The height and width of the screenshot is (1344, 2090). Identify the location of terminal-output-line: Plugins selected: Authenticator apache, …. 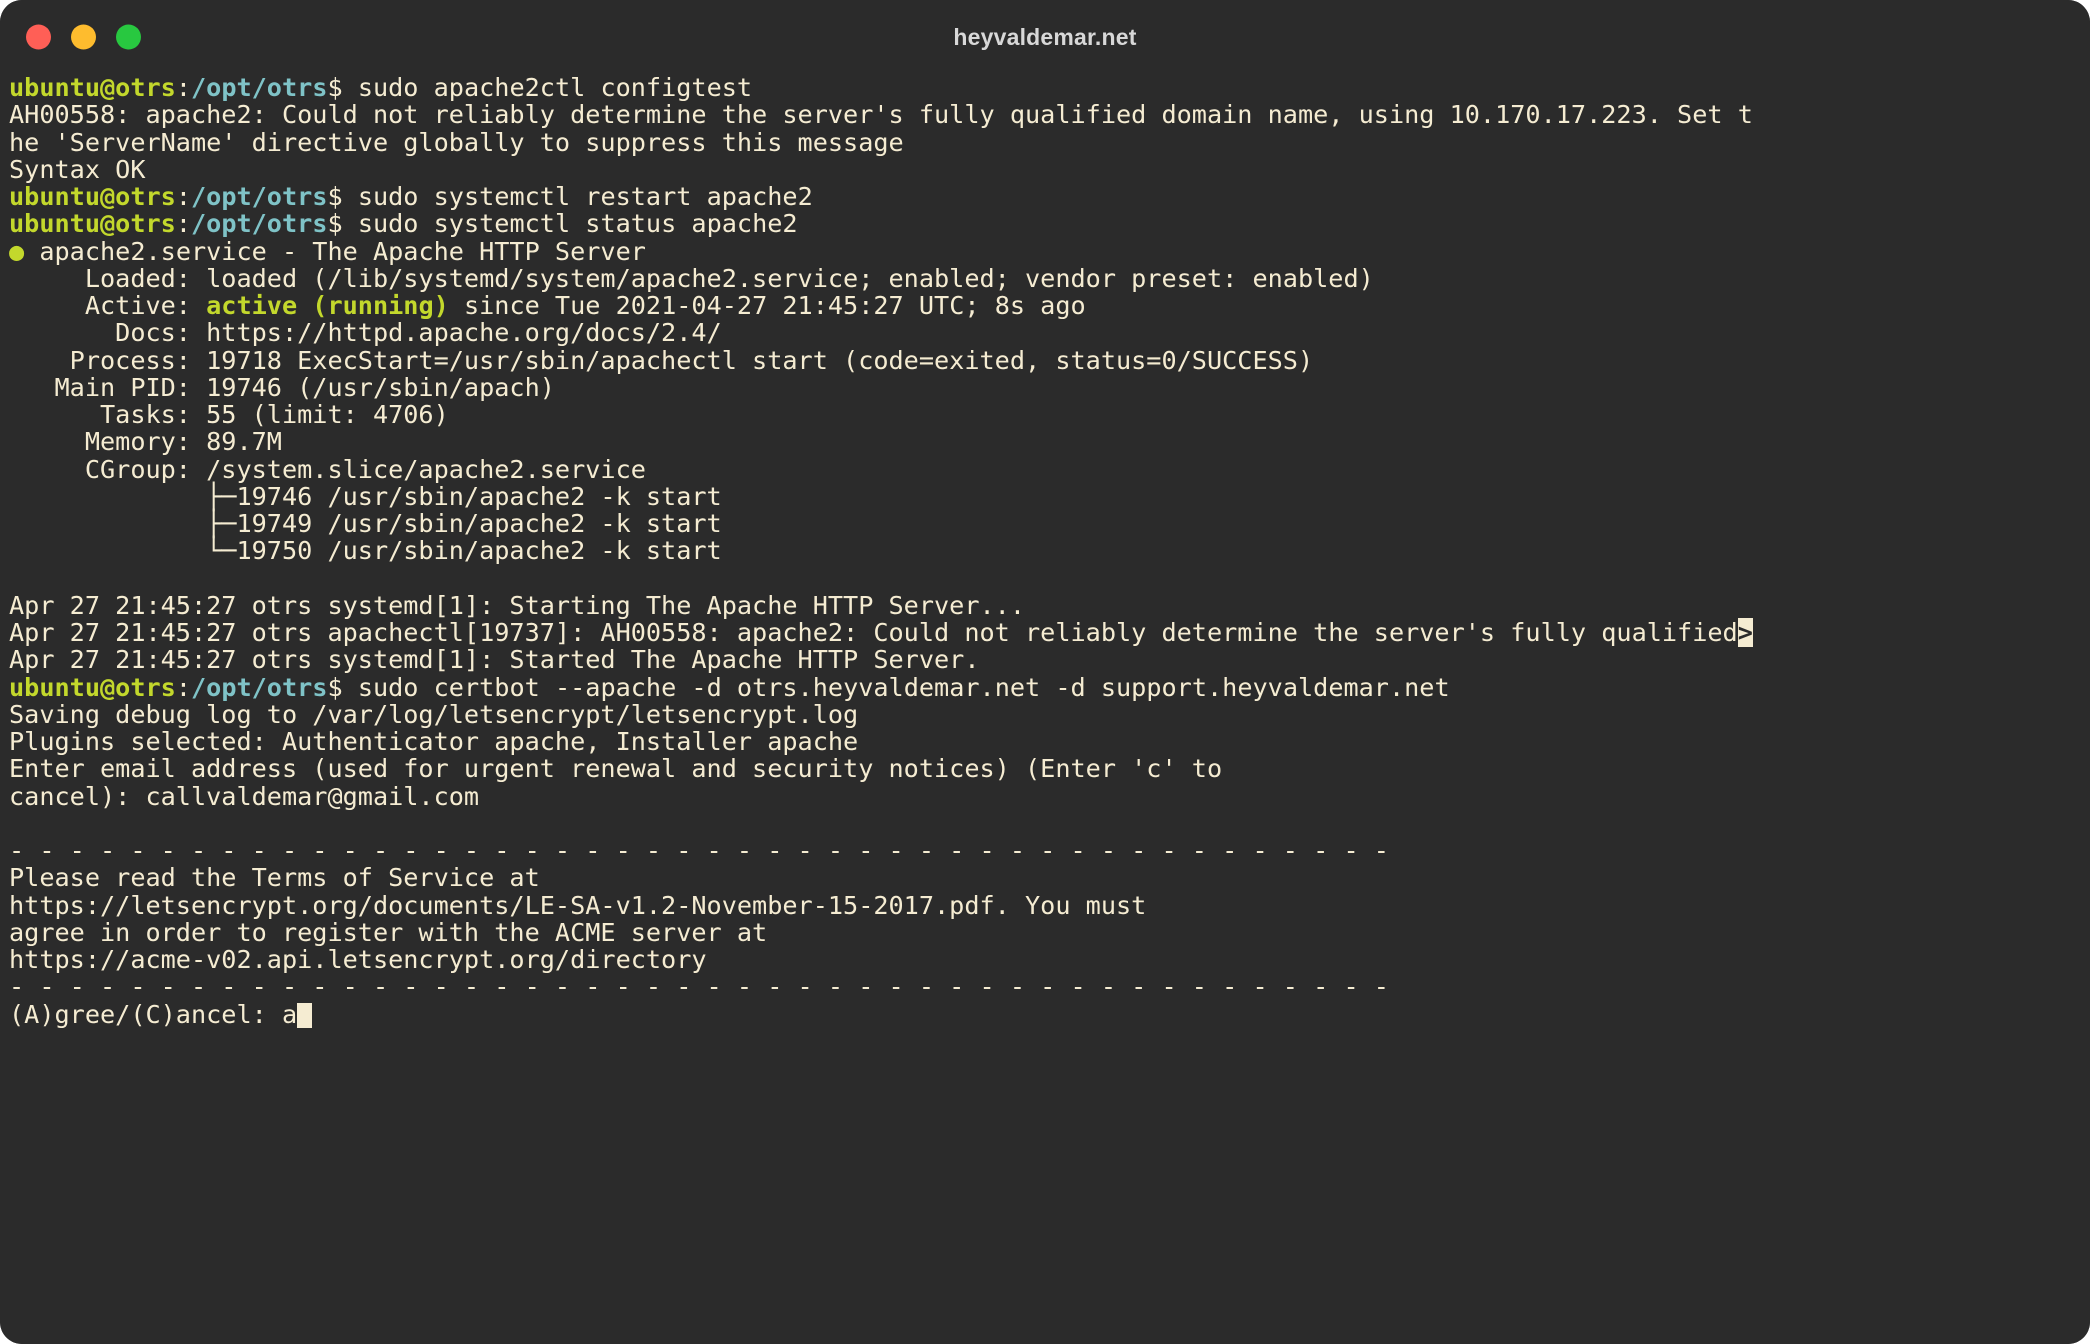
(1049, 741).